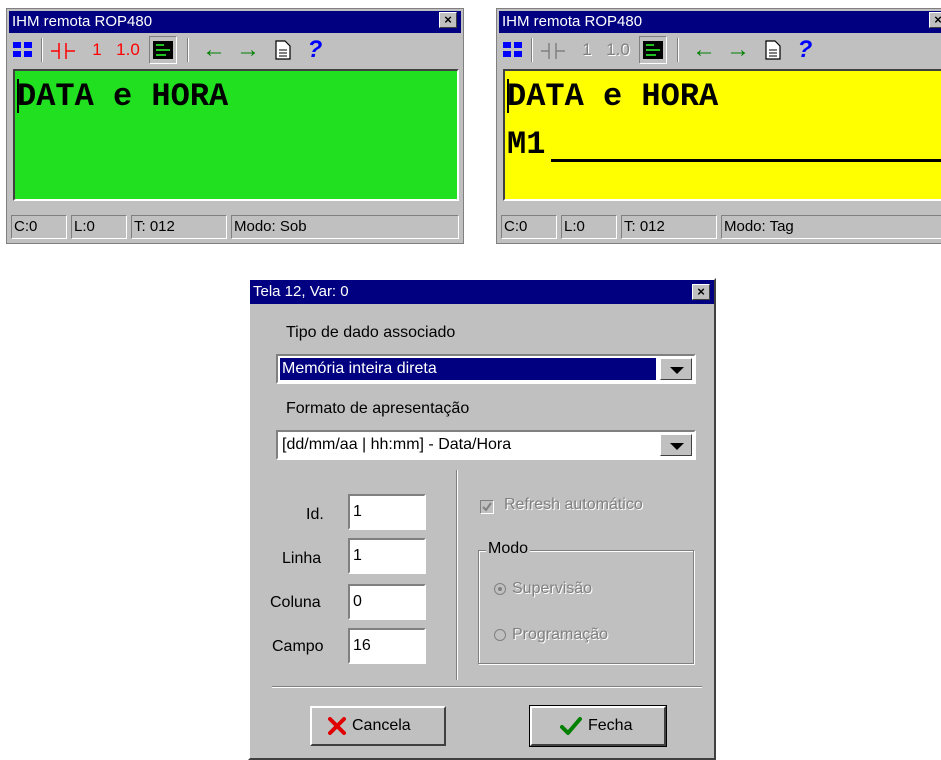 The height and width of the screenshot is (760, 941). Describe the element at coordinates (387, 646) in the screenshot. I see `campo-field: 16` at that location.